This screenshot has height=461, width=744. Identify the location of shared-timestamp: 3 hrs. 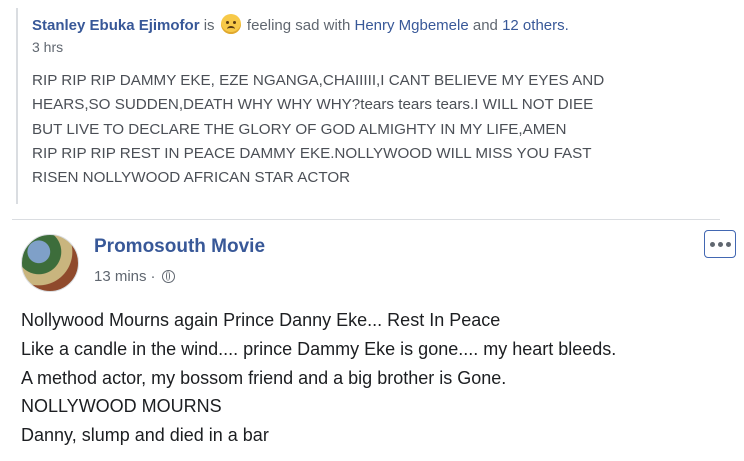
(374, 47).